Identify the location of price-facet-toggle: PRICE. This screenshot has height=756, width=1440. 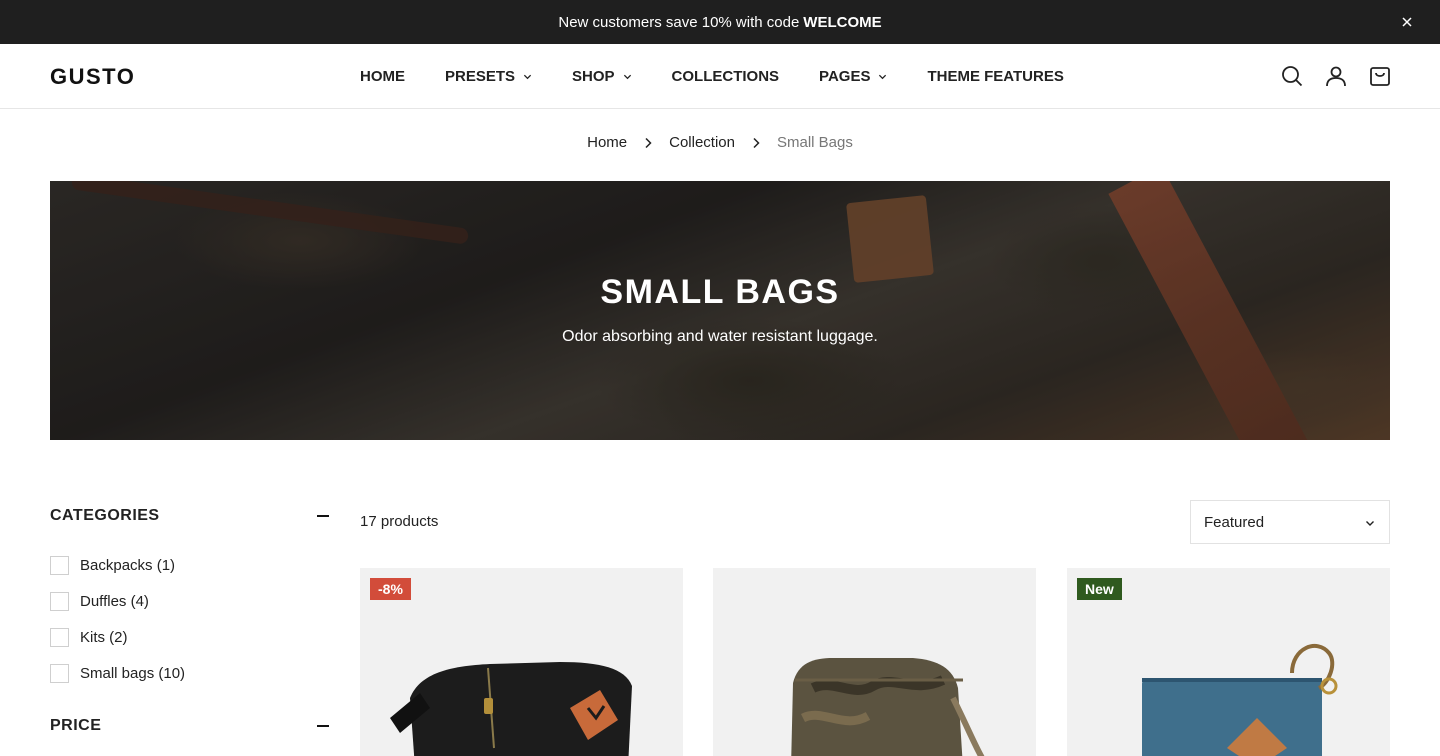
(190, 726).